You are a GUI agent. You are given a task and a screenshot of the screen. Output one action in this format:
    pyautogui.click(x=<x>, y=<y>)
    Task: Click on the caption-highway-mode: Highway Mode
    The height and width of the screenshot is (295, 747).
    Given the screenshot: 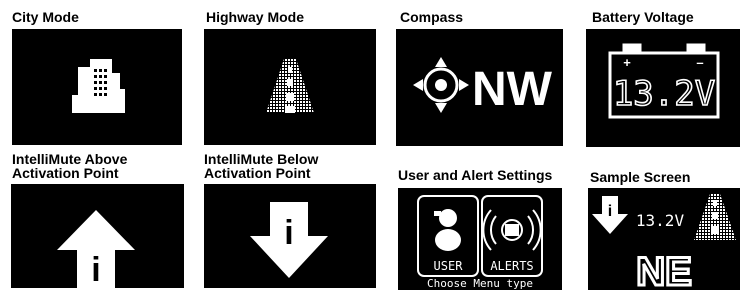 What is the action you would take?
    pyautogui.click(x=255, y=17)
    